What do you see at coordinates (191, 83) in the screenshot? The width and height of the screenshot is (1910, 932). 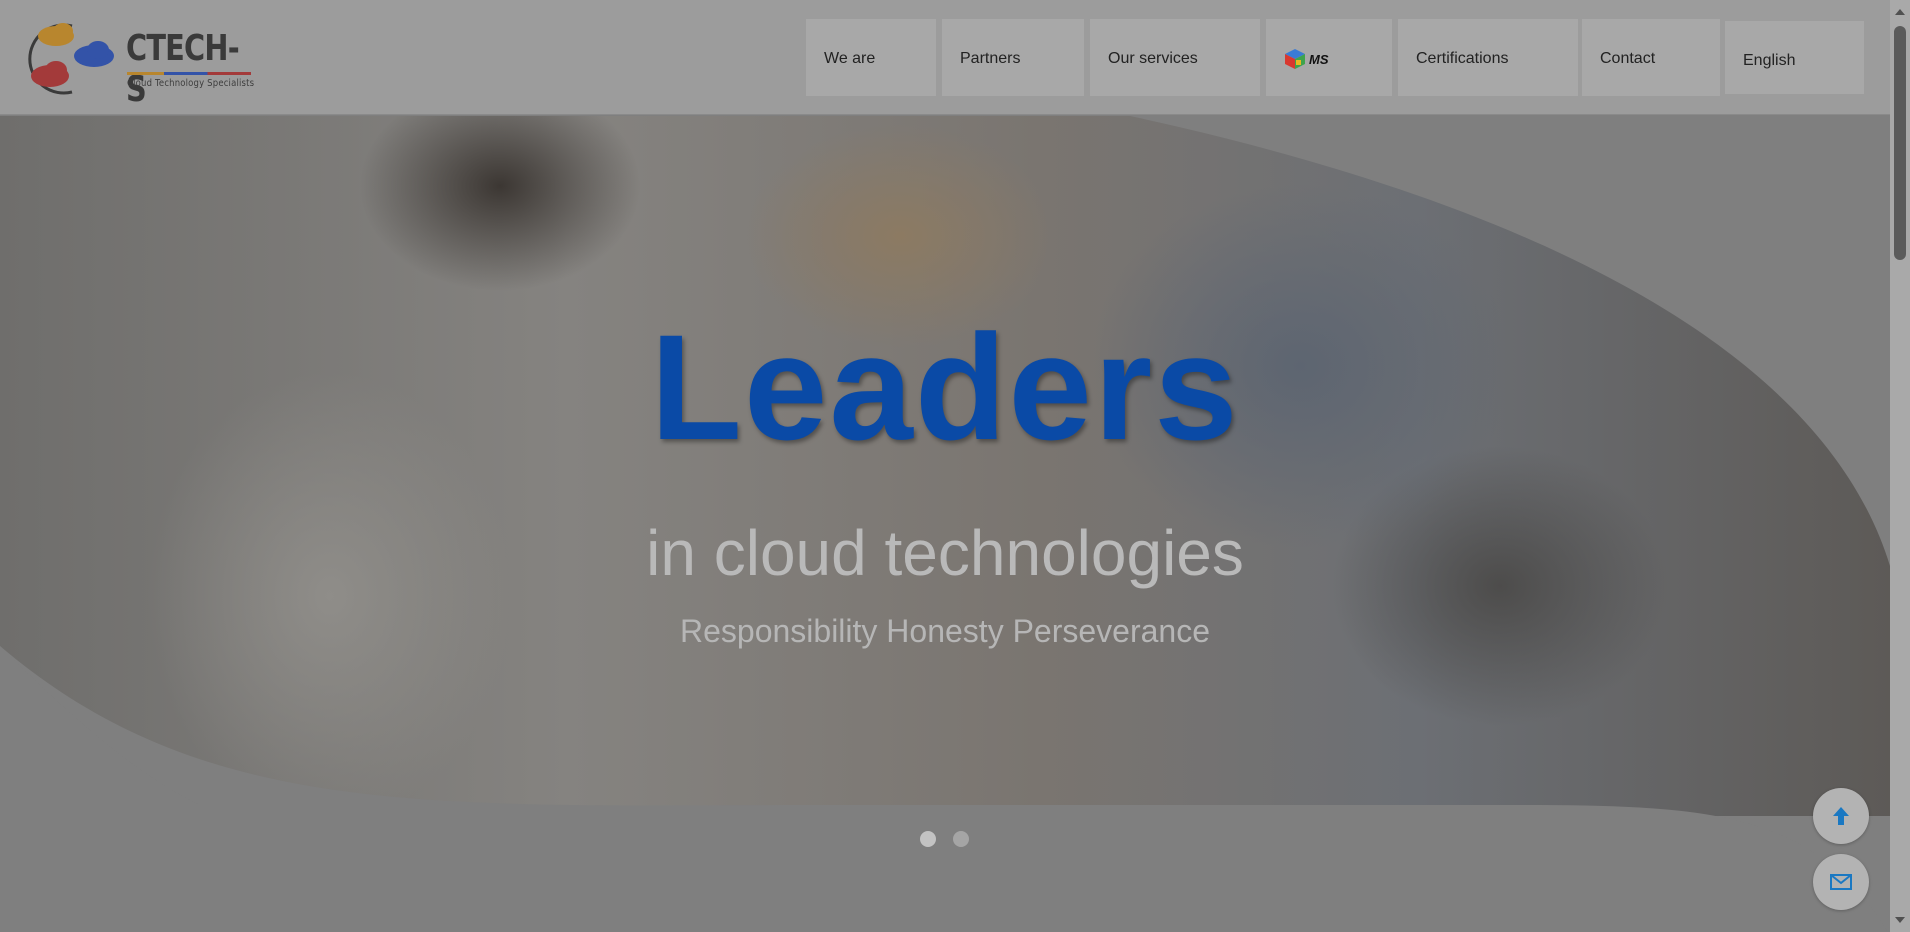 I see `brand-tagline: Cloud Technology Specialists` at bounding box center [191, 83].